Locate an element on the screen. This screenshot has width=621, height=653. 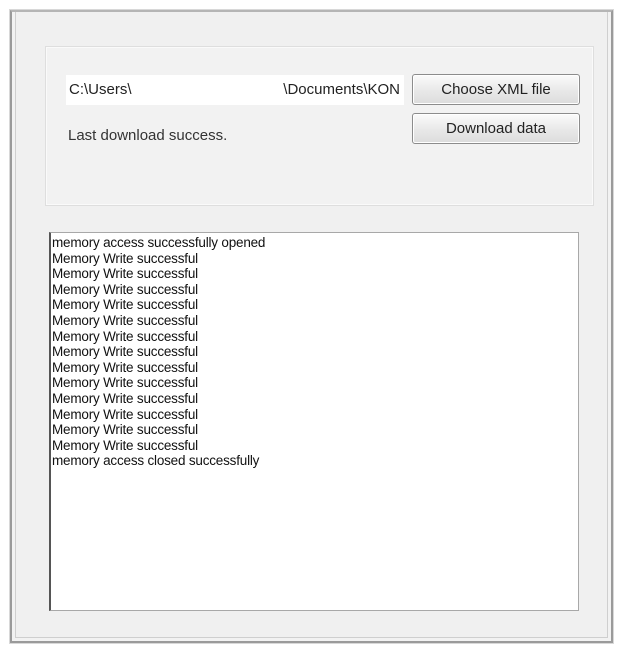
choose-xml-file-button: Choose XML file is located at coordinates (496, 89).